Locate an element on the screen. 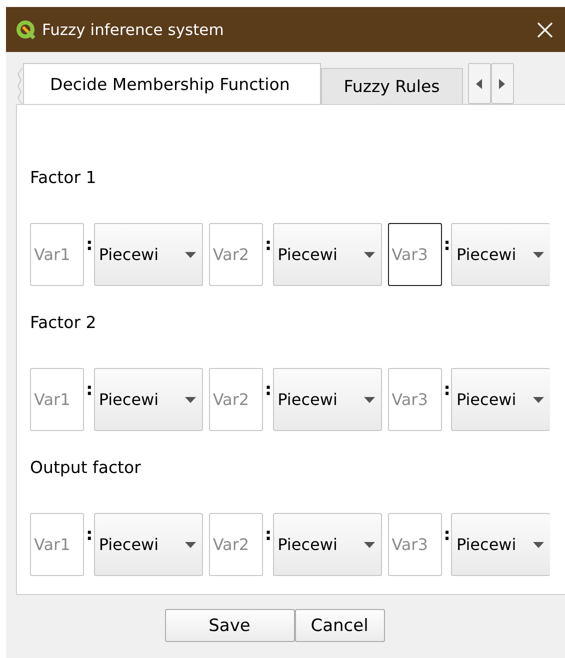 Image resolution: width=565 pixels, height=658 pixels. scroll-left-button is located at coordinates (479, 83).